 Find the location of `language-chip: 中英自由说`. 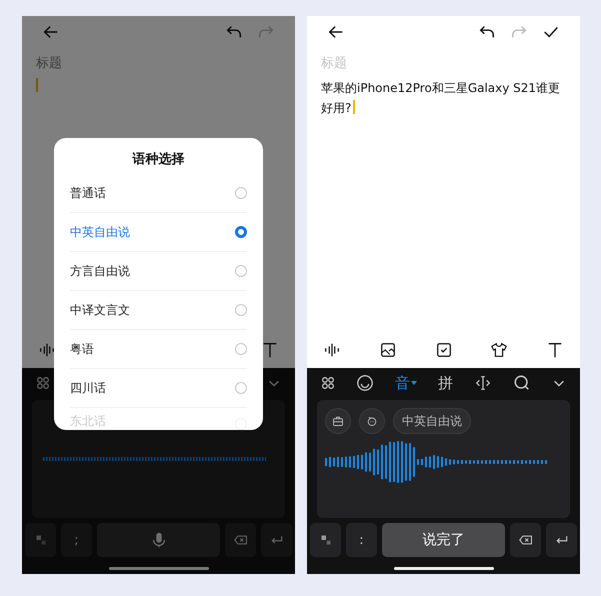

language-chip: 中英自由说 is located at coordinates (432, 421).